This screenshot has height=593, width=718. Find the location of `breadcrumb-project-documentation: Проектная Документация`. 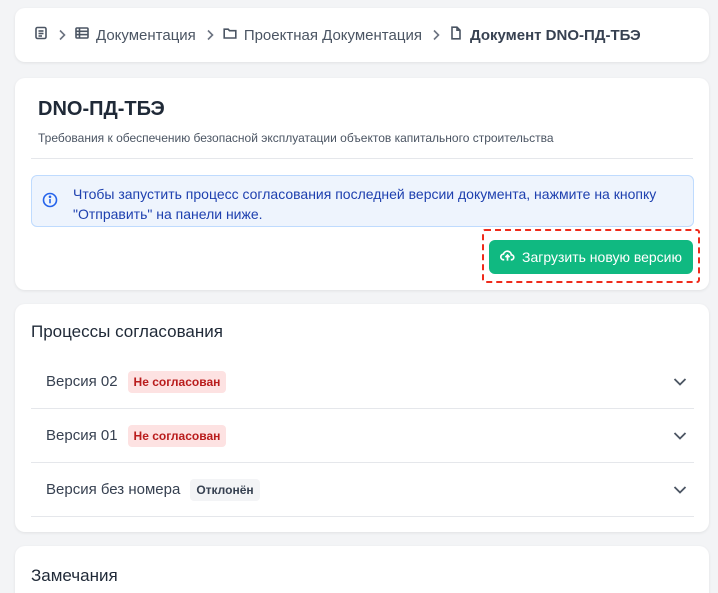

breadcrumb-project-documentation: Проектная Документация is located at coordinates (322, 35).